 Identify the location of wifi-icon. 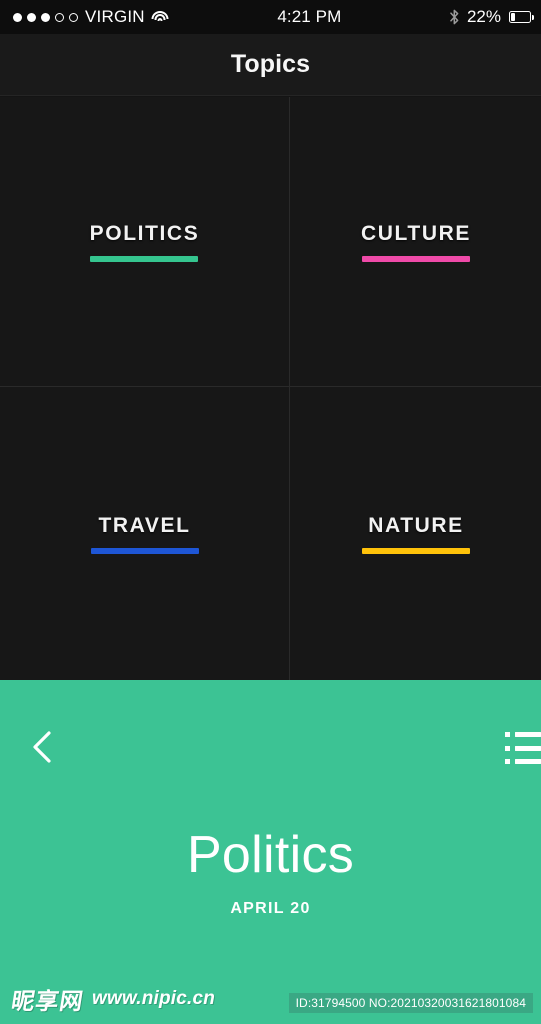
(160, 17).